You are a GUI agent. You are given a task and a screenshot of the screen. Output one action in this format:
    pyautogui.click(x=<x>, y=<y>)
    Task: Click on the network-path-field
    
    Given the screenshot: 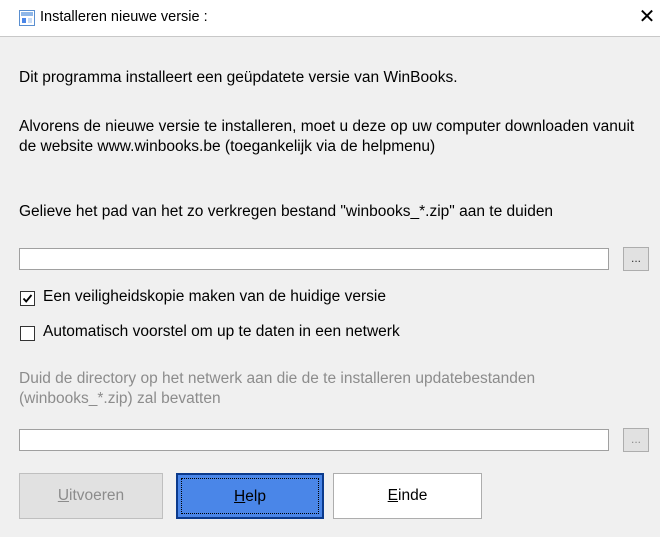 What is the action you would take?
    pyautogui.click(x=314, y=440)
    